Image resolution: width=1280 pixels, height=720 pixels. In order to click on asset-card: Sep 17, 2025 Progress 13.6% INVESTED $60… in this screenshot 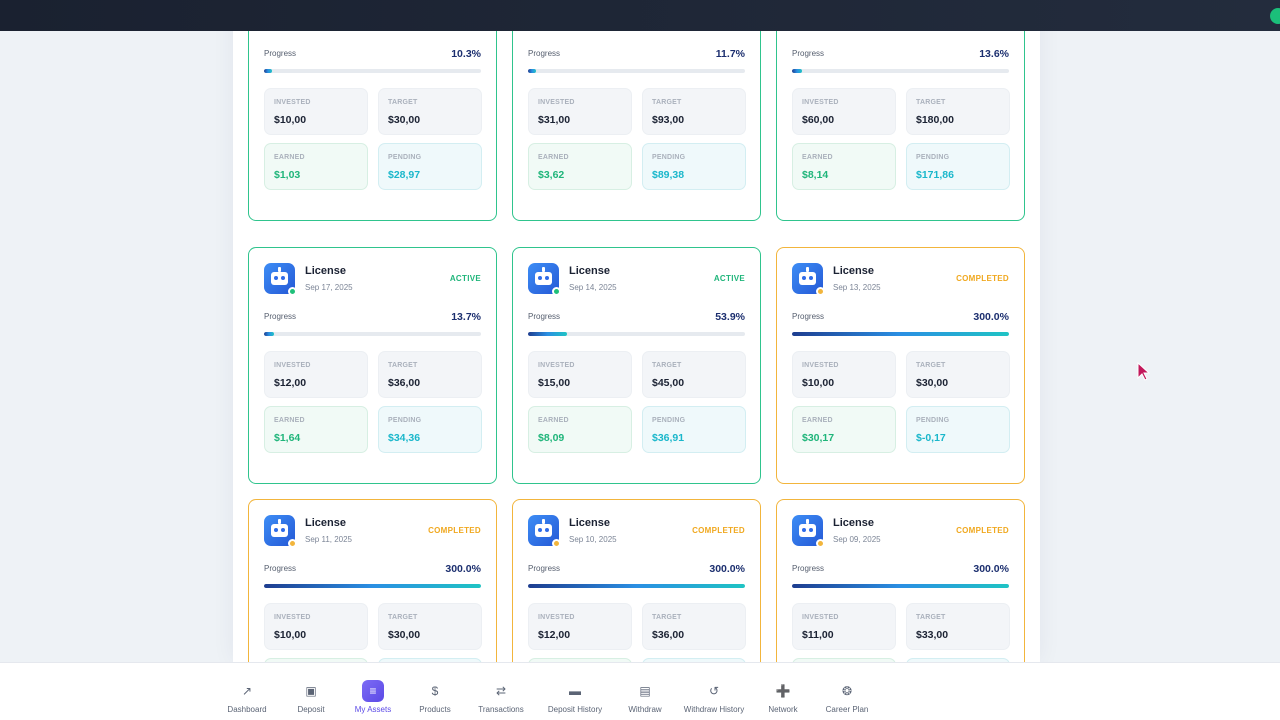, I will do `click(900, 110)`.